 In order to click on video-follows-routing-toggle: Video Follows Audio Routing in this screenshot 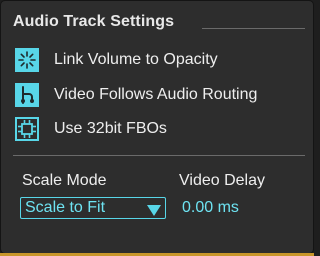, I will do `click(136, 95)`.